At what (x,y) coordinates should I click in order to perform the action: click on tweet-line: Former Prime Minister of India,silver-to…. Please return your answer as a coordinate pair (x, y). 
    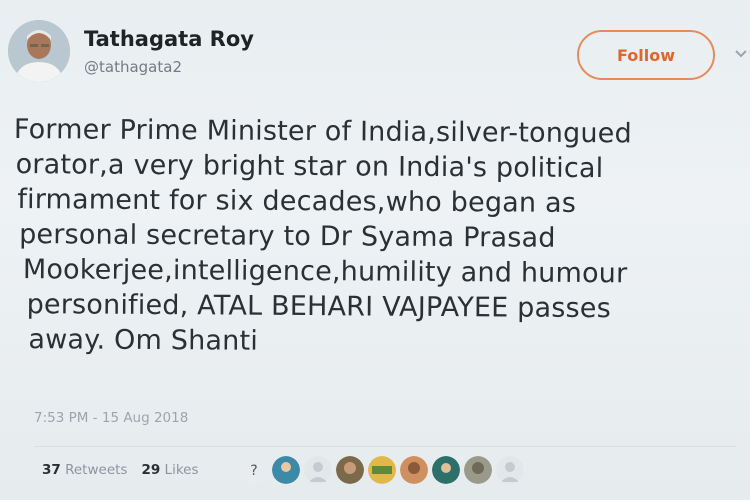
    Looking at the image, I should click on (323, 131).